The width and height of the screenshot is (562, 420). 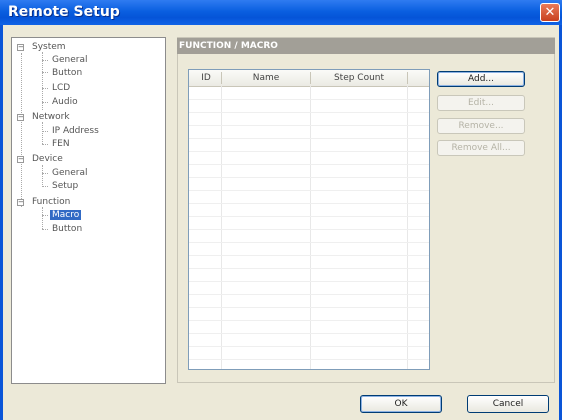 I want to click on column-header-name: Name, so click(x=266, y=78).